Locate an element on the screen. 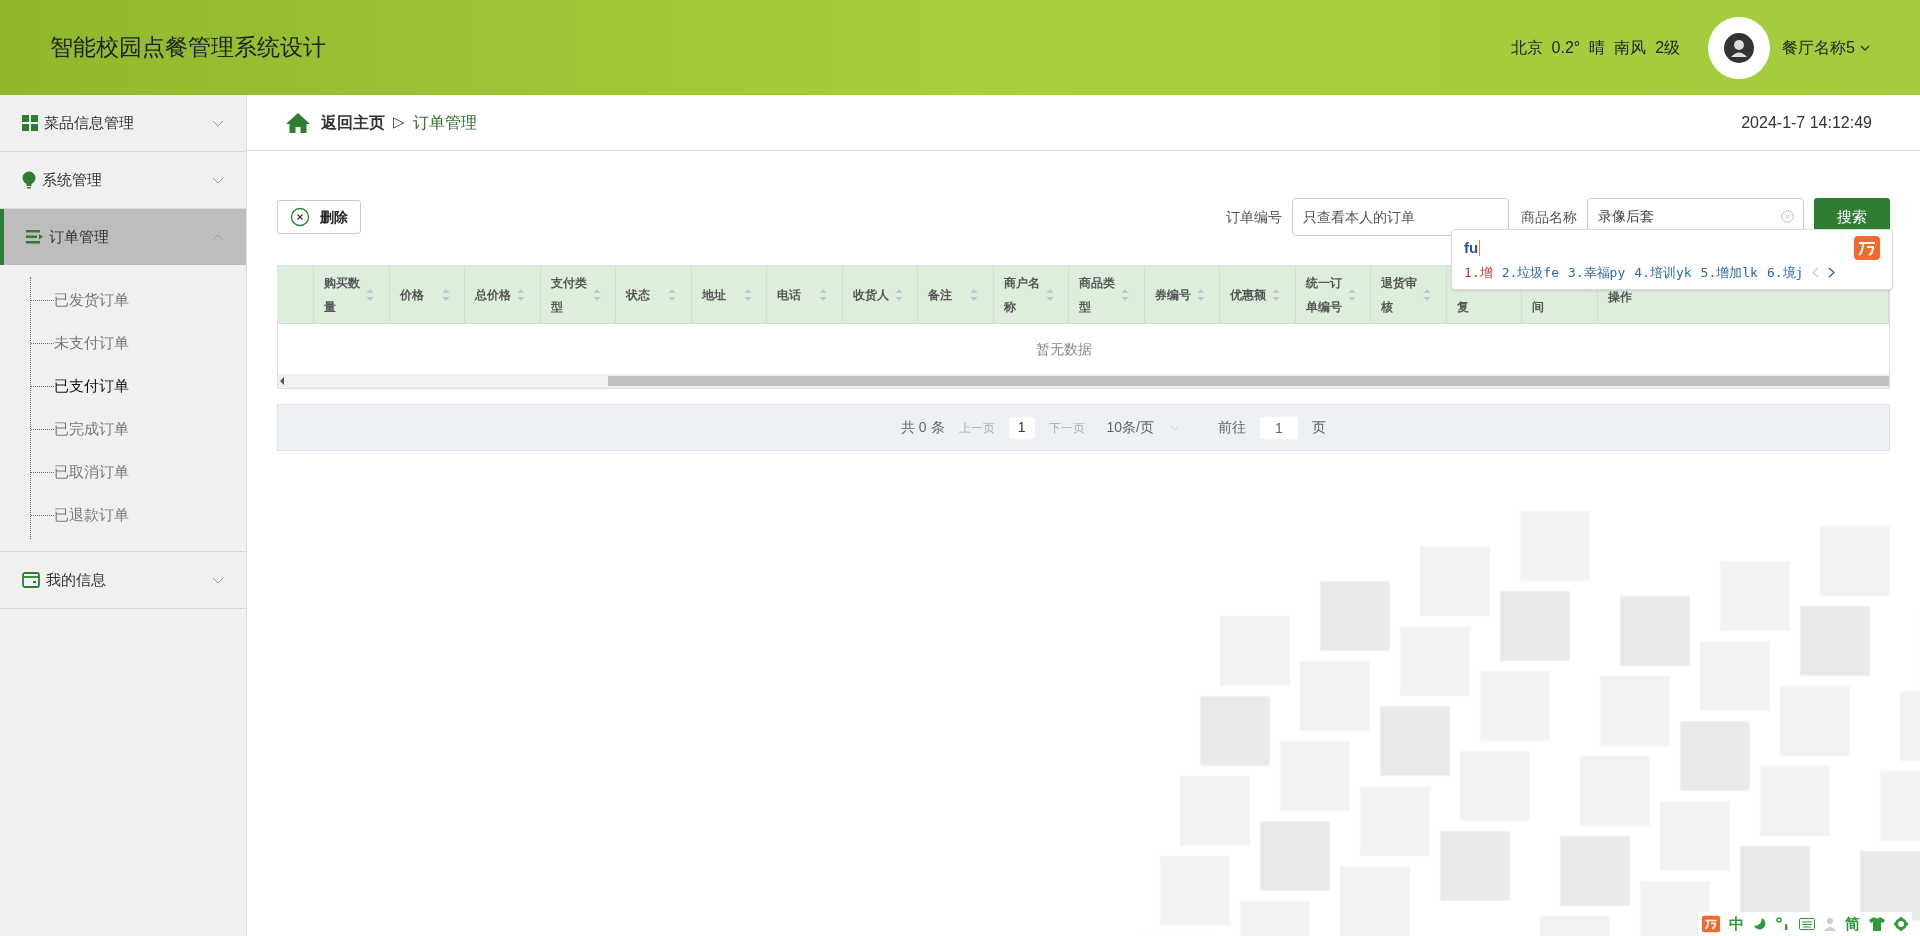 Image resolution: width=1920 pixels, height=936 pixels. horizontal-scrollbar is located at coordinates (1083, 381).